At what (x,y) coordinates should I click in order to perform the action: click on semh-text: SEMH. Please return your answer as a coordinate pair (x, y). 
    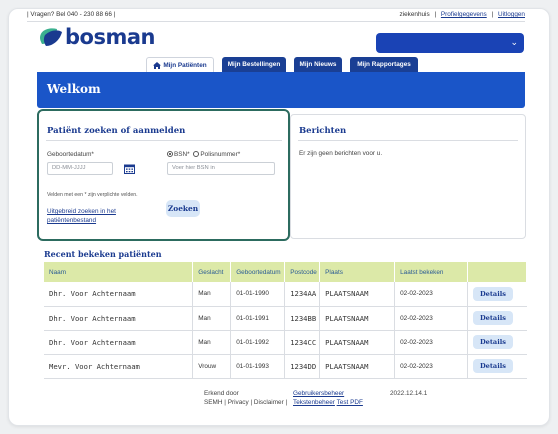
    Looking at the image, I should click on (213, 402).